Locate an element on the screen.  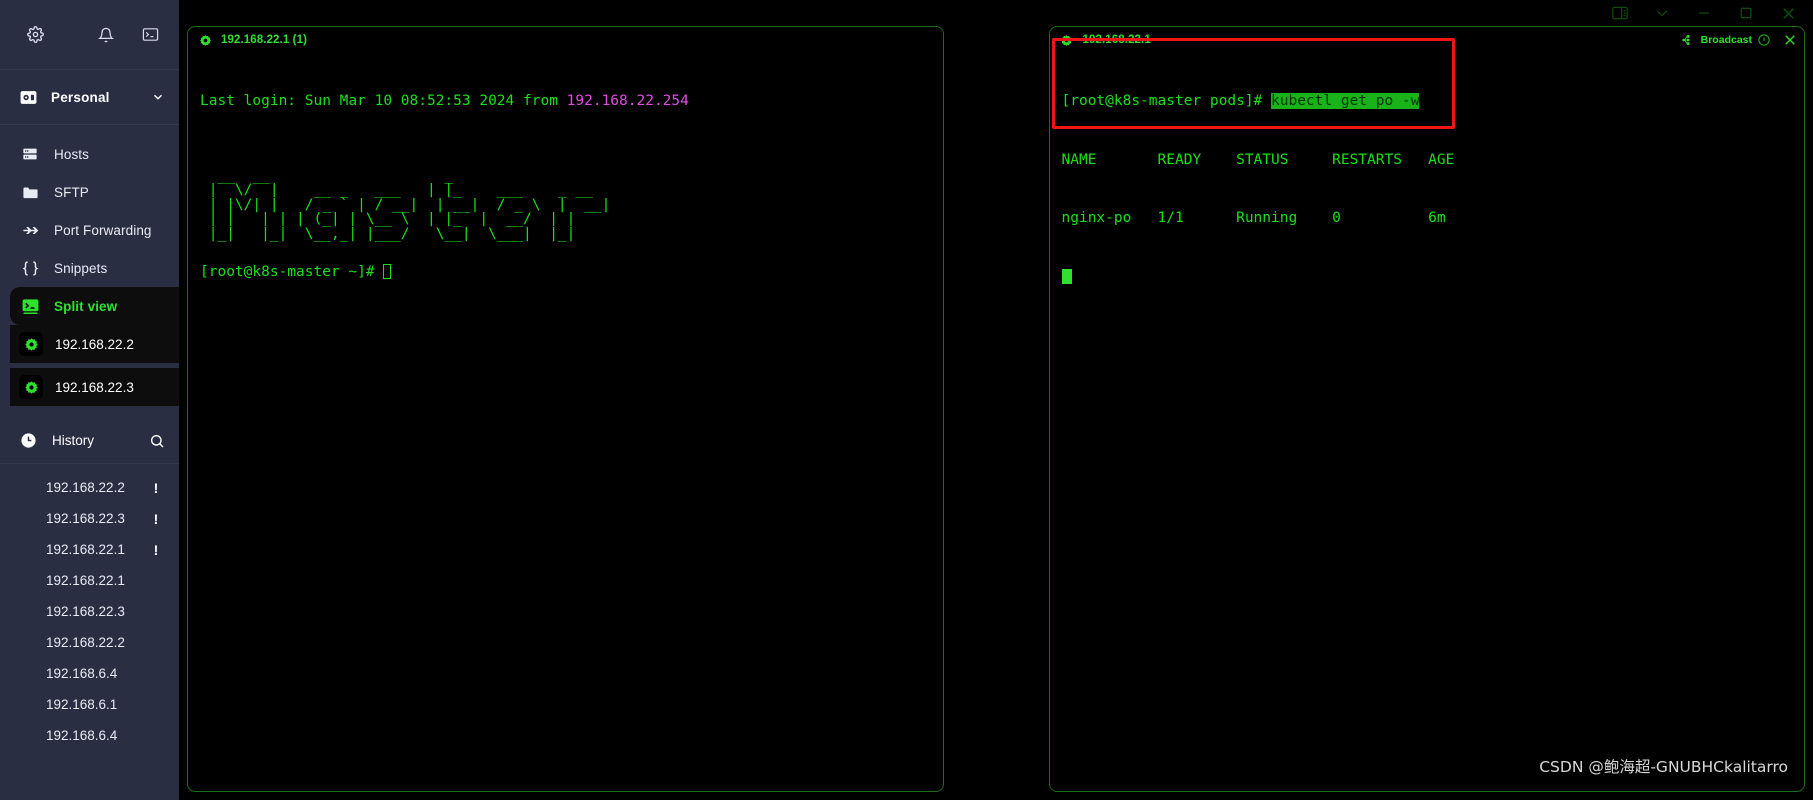
terminal-icon is located at coordinates (150, 35).